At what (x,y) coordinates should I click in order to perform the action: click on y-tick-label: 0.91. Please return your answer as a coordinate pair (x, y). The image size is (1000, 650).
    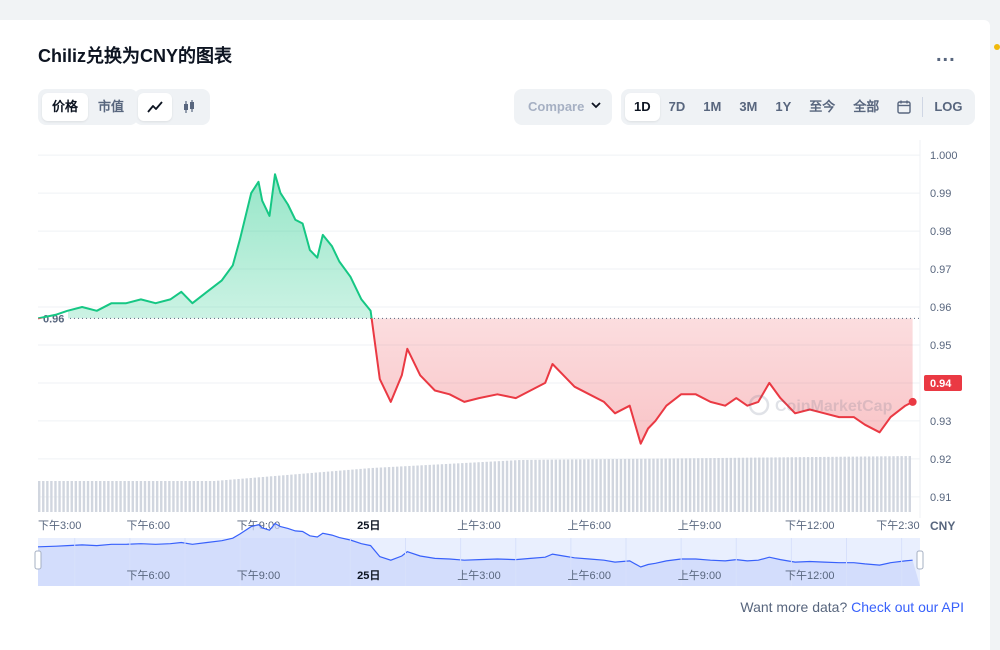
    Looking at the image, I should click on (940, 498).